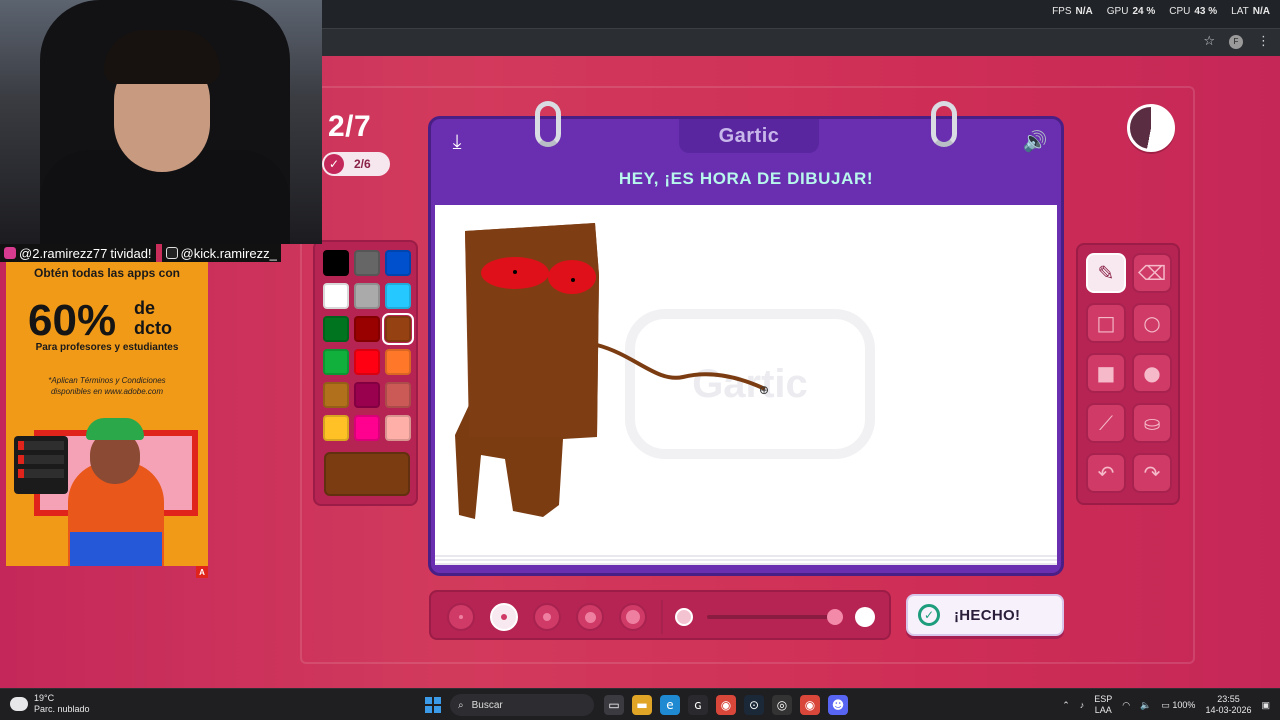 The height and width of the screenshot is (720, 1280). Describe the element at coordinates (838, 705) in the screenshot. I see `discord-icon: ☻` at that location.